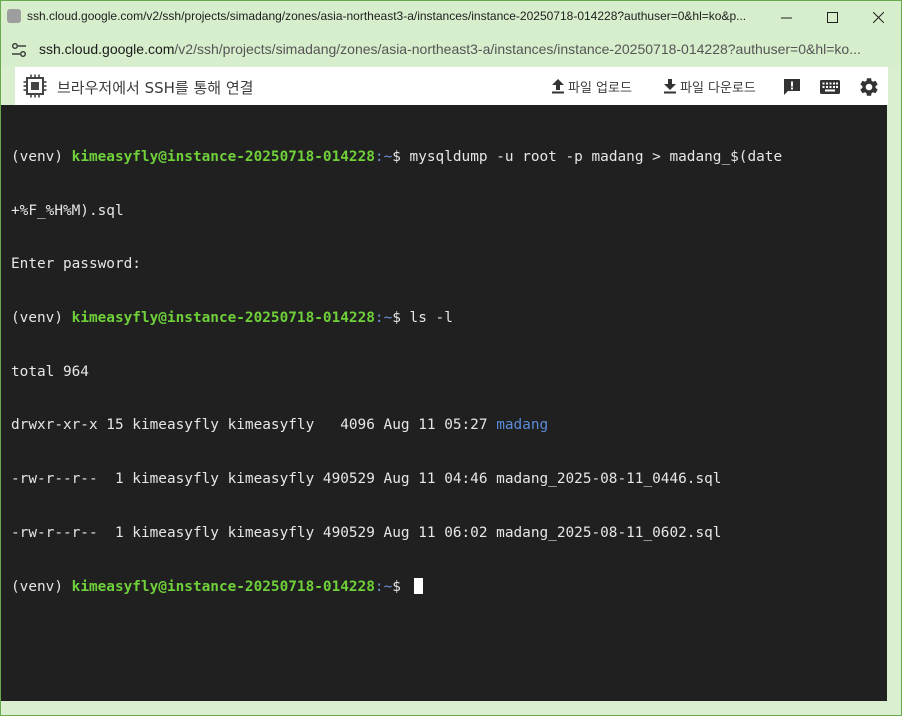 This screenshot has width=902, height=716. I want to click on minimize-button, so click(786, 17).